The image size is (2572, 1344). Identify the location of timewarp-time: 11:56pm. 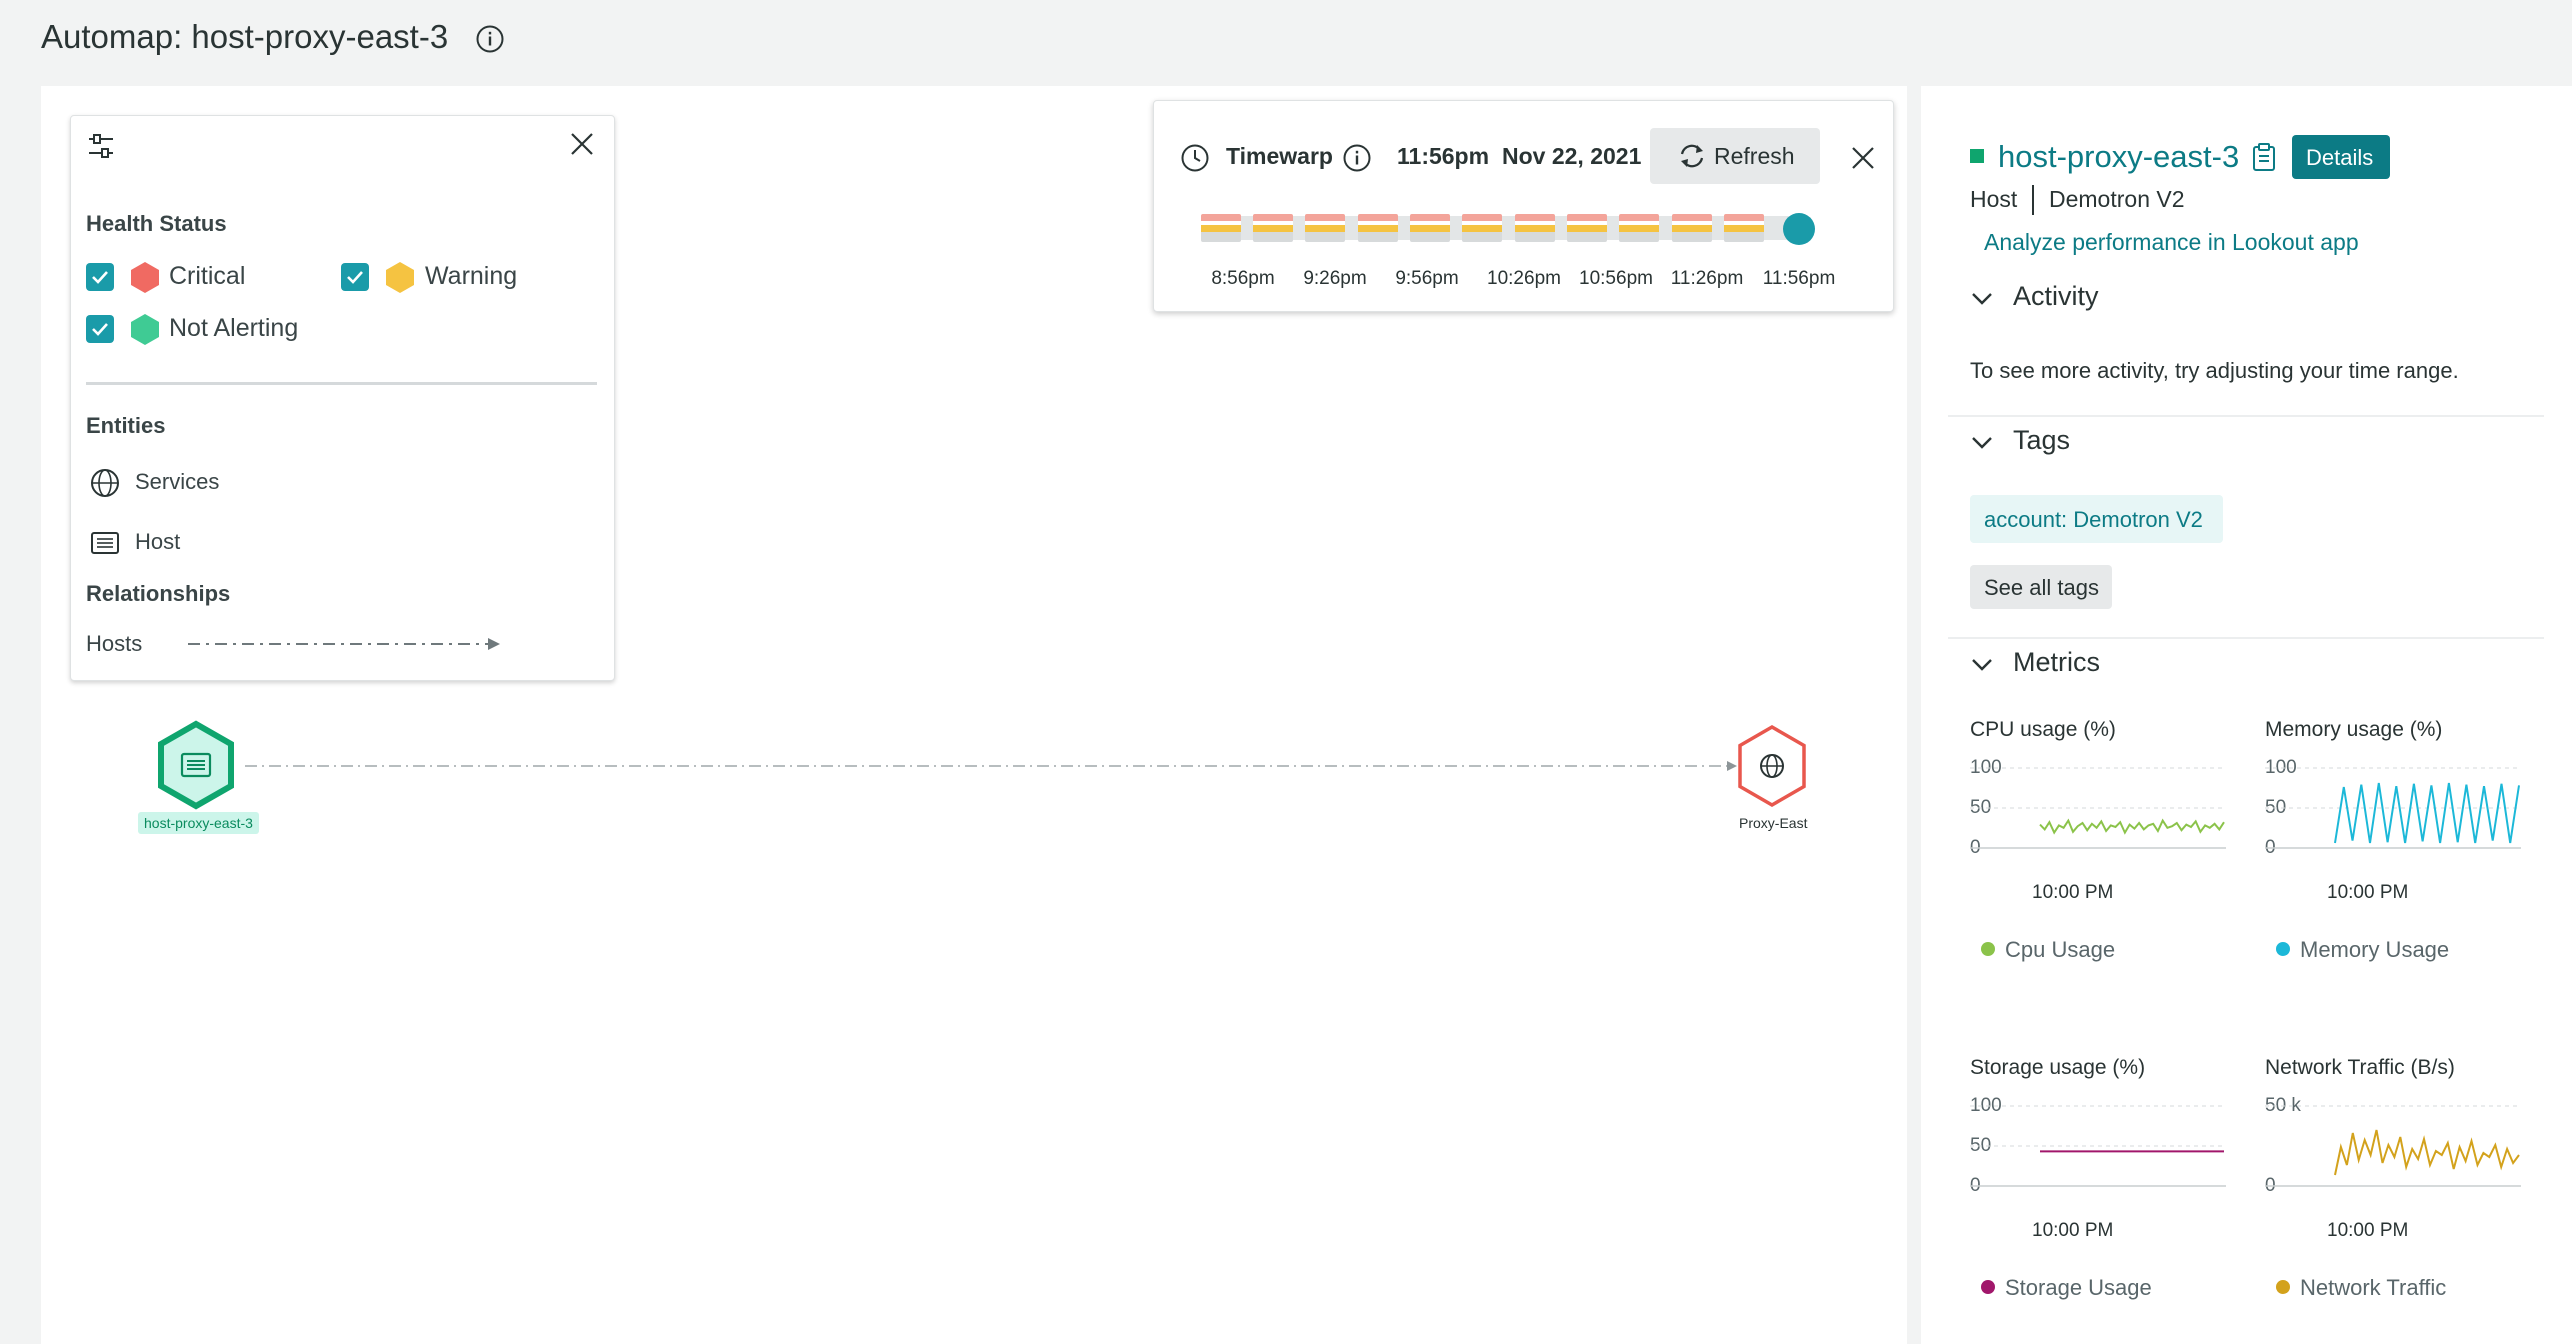
(1443, 156).